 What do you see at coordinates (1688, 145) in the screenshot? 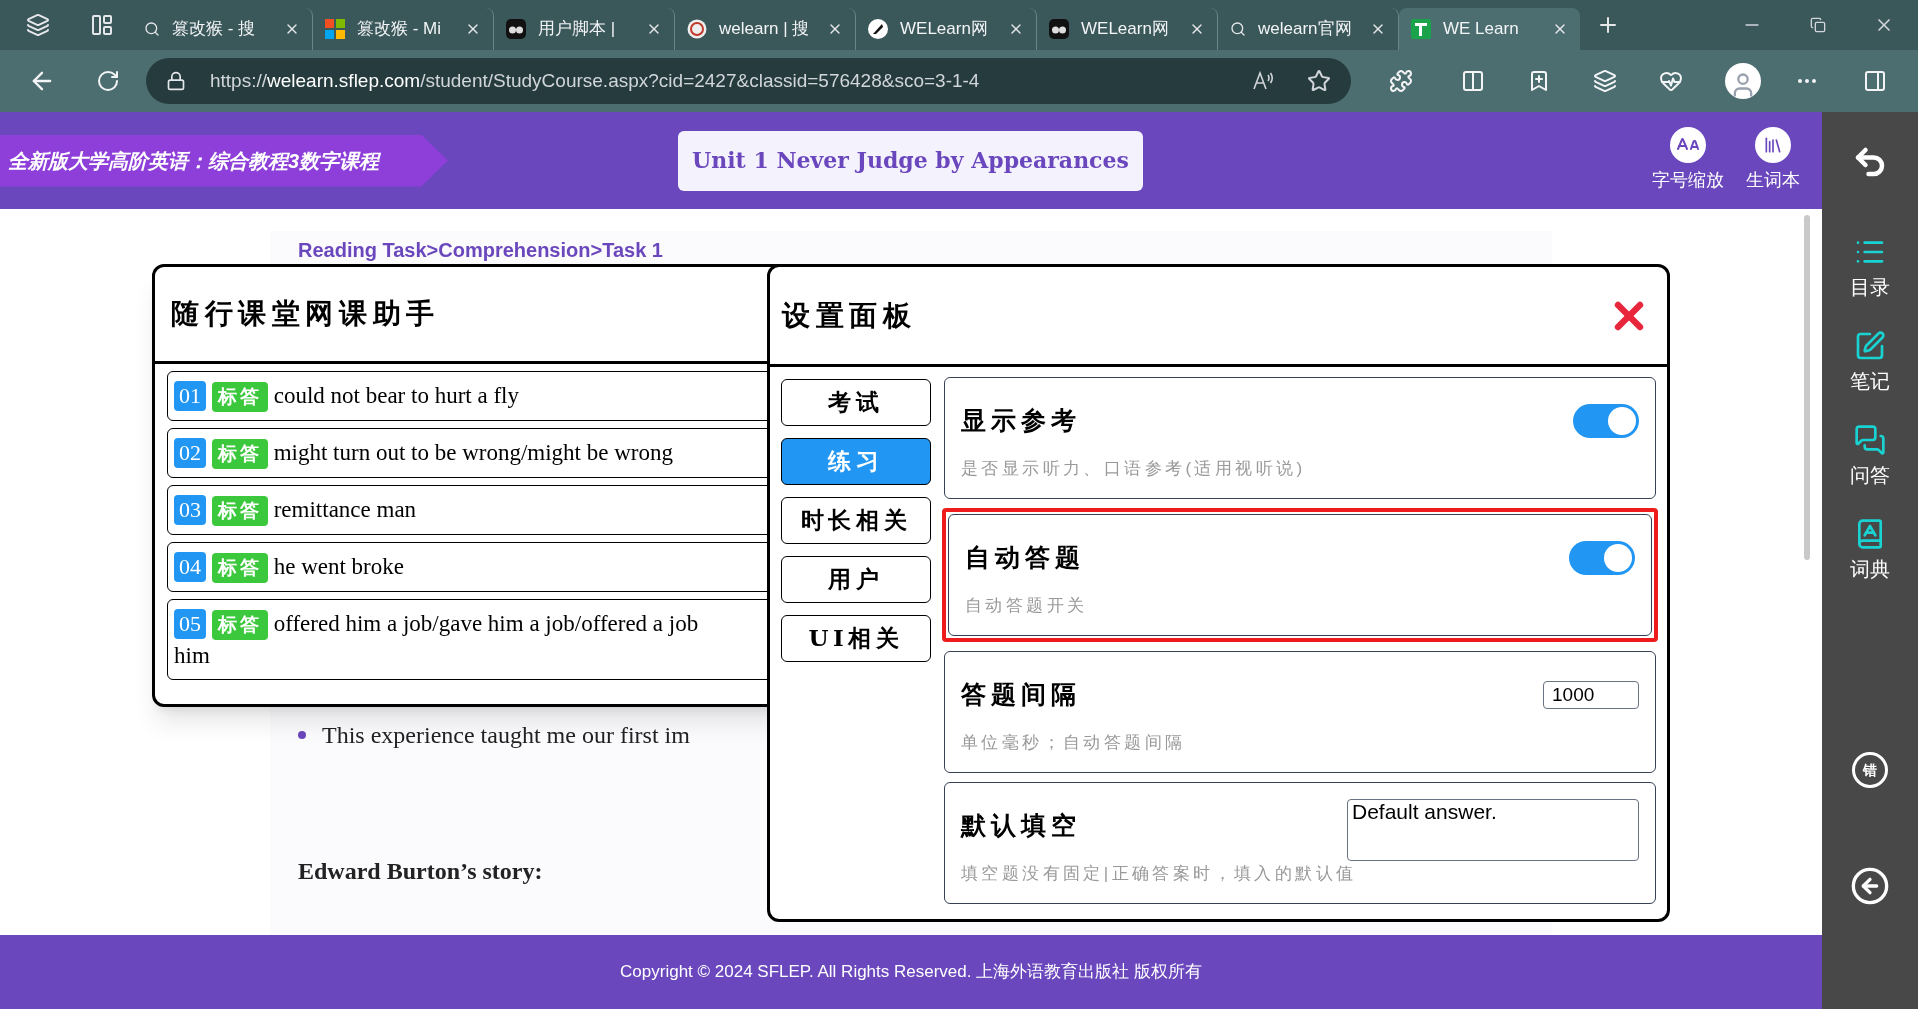
I see `font-size-icon` at bounding box center [1688, 145].